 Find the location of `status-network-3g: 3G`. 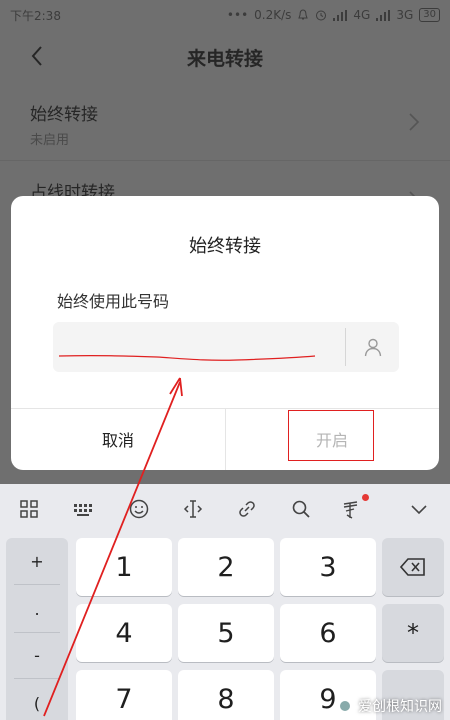

status-network-3g: 3G is located at coordinates (405, 15).